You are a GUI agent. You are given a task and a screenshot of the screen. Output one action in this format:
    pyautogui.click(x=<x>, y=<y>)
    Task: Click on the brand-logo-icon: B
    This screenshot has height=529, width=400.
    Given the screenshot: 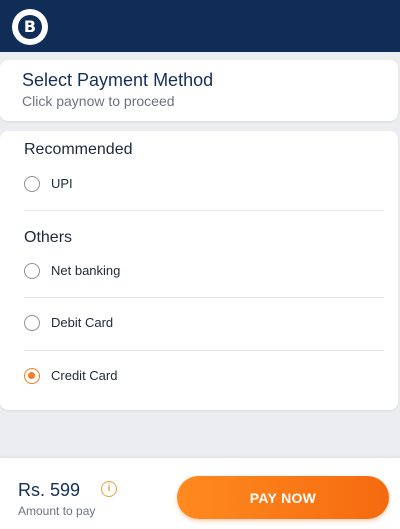 What is the action you would take?
    pyautogui.click(x=30, y=27)
    